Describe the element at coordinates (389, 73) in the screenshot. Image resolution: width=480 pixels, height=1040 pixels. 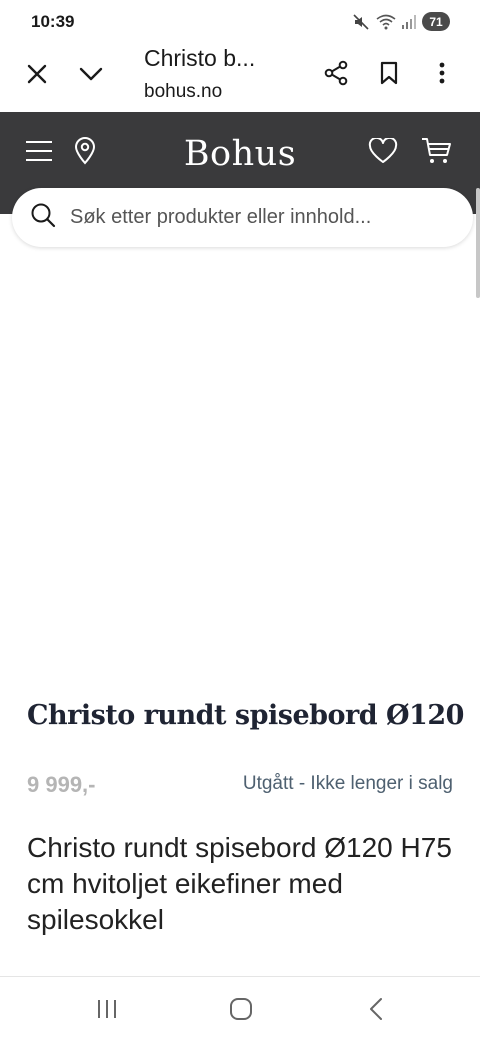
I see `bookmark-icon` at that location.